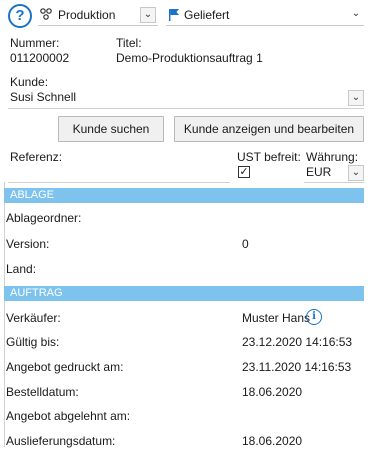 The image size is (368, 453). Describe the element at coordinates (87, 15) in the screenshot. I see `category-value: Produktion` at that location.